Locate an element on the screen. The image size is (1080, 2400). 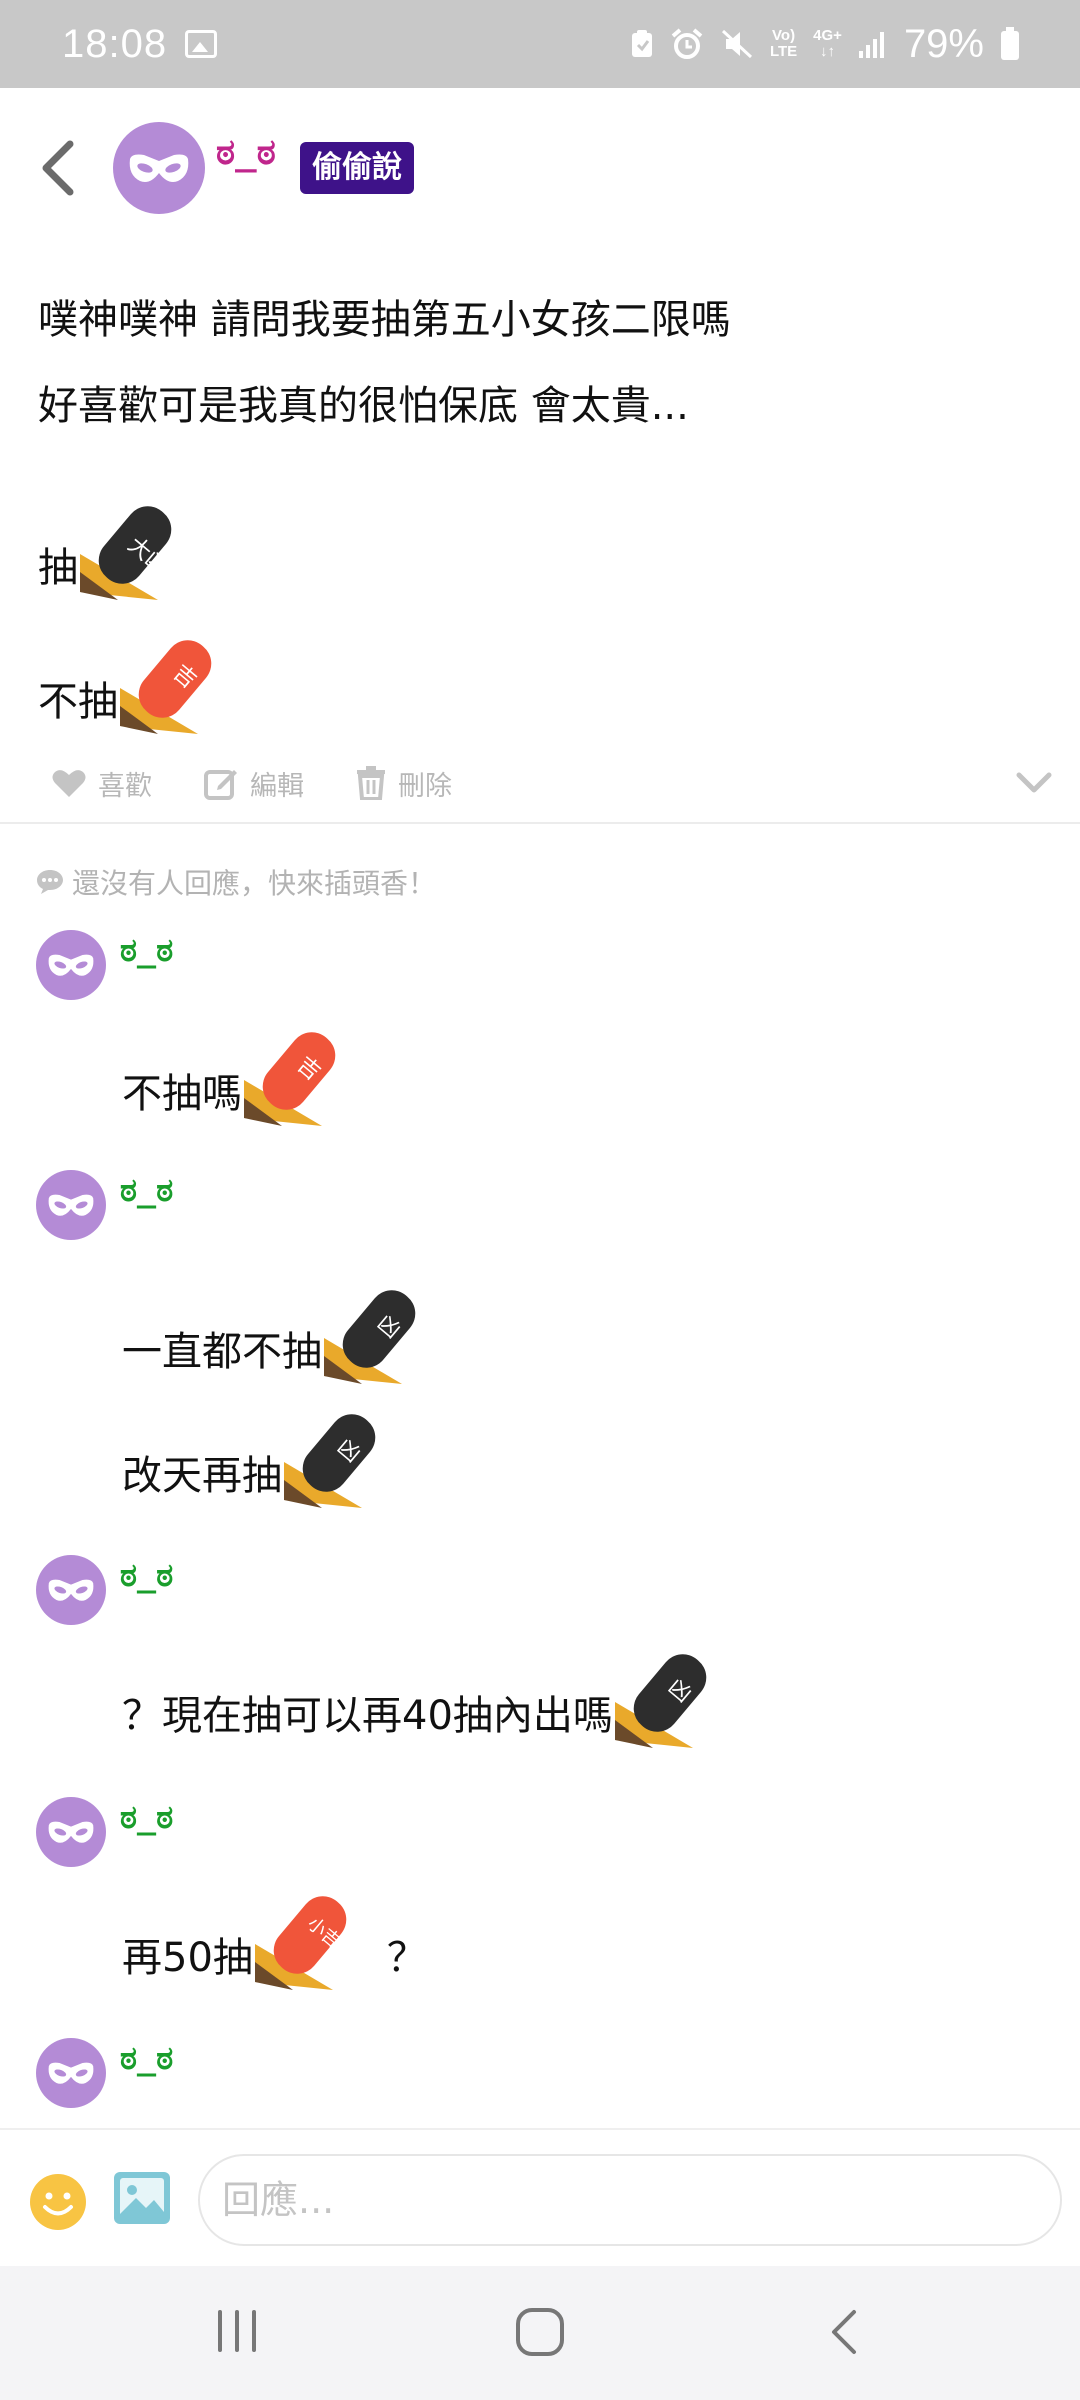
like-button: 喜歡 is located at coordinates (102, 783).